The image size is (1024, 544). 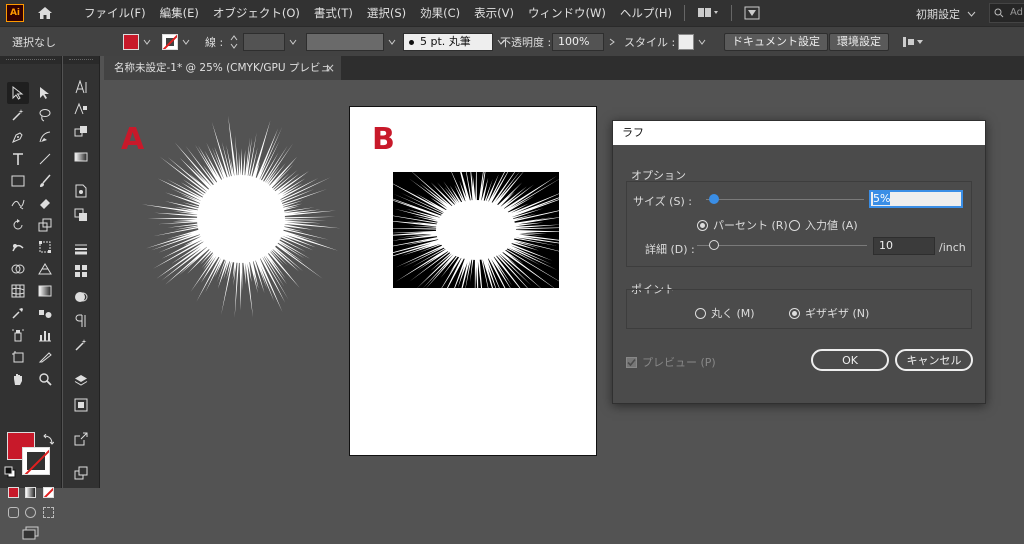 I want to click on menu-select: 選択(S), so click(x=386, y=13).